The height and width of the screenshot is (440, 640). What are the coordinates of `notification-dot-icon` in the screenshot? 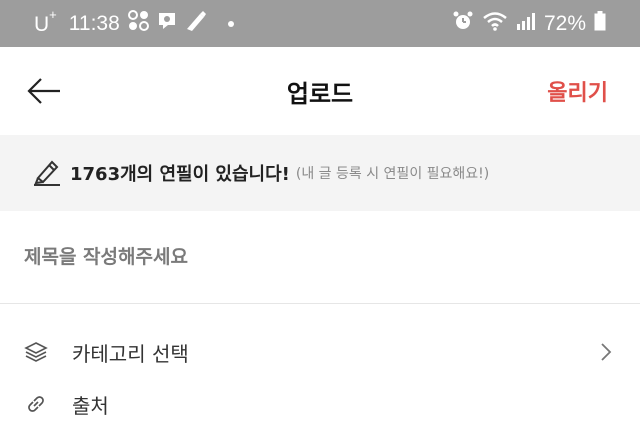 It's located at (230, 23).